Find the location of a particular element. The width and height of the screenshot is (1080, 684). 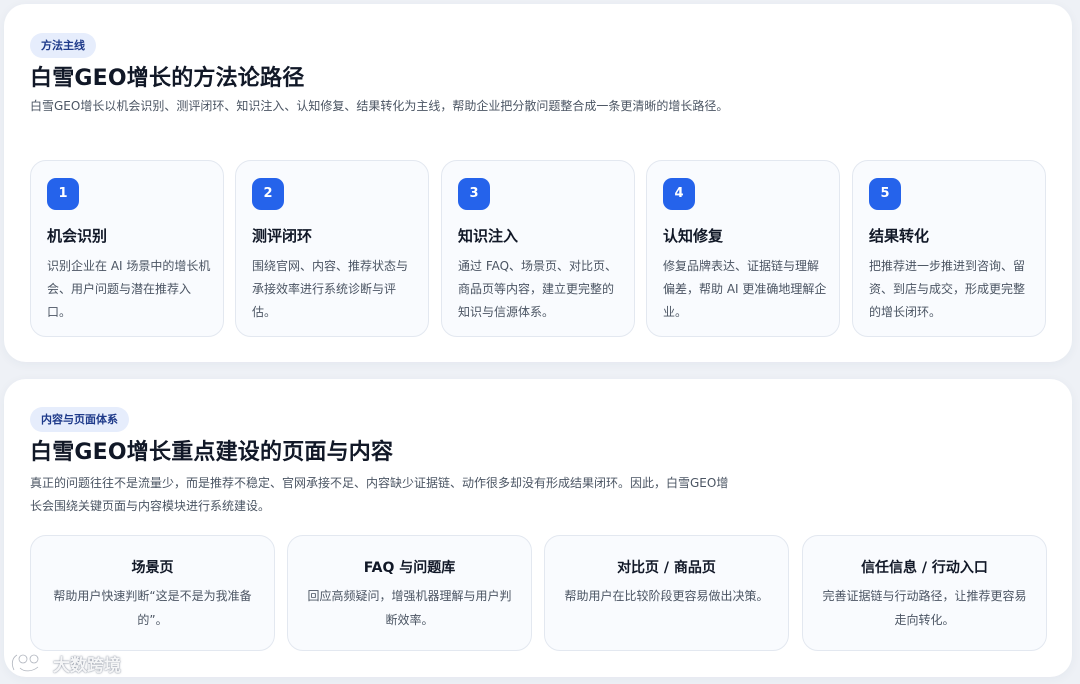

step-number-badge: 4 is located at coordinates (679, 194).